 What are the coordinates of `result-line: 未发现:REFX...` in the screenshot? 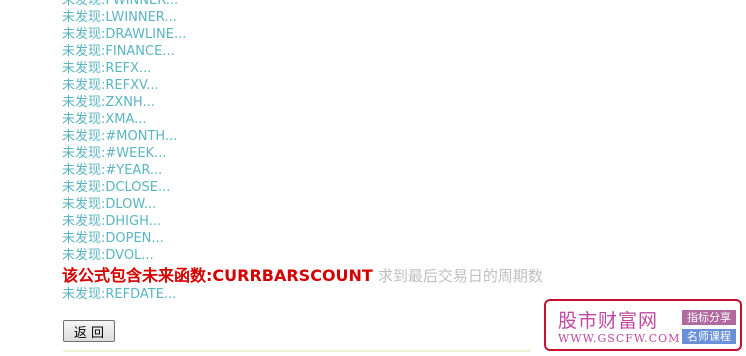 It's located at (107, 68).